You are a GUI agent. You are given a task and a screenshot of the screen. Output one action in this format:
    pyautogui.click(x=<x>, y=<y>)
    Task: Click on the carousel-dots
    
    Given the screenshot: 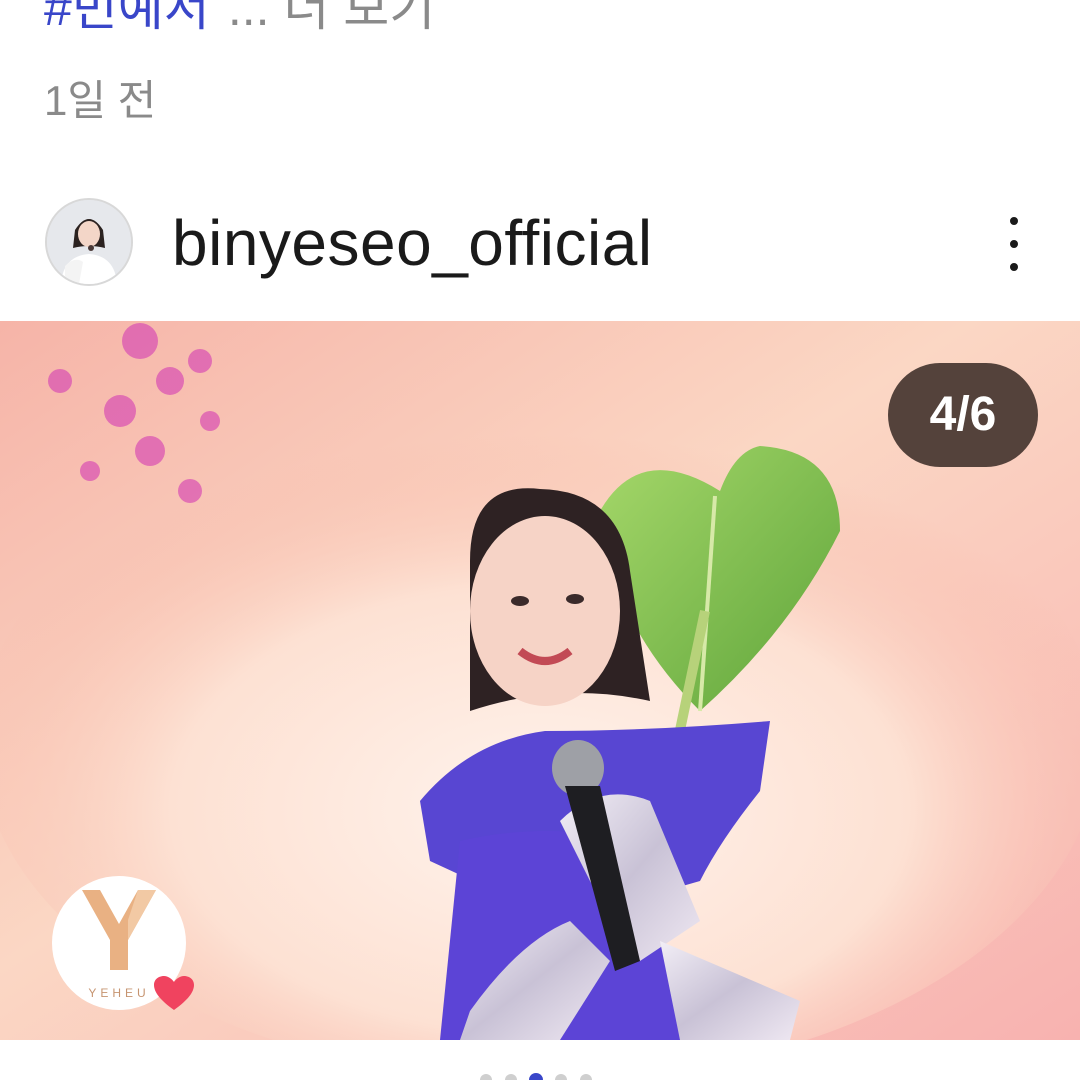 What is the action you would take?
    pyautogui.click(x=536, y=1076)
    